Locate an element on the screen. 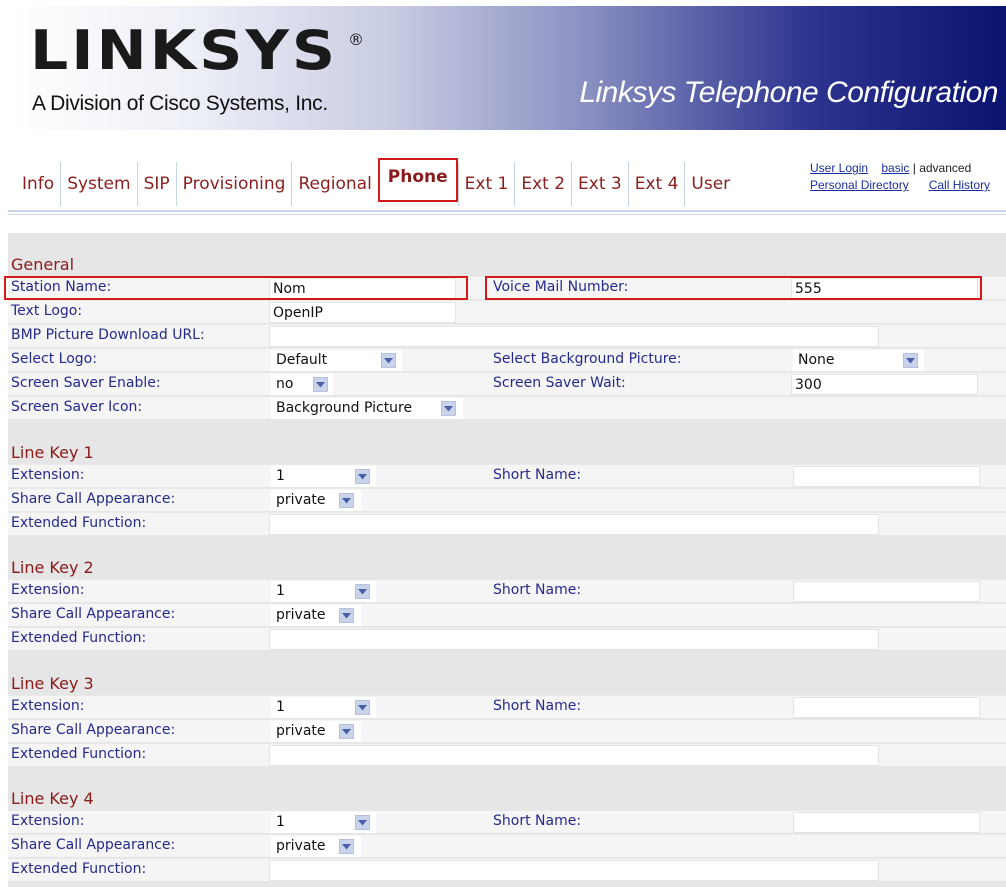 This screenshot has height=887, width=1006. bmp-url-row: BMP Picture Download URL: is located at coordinates (507, 335).